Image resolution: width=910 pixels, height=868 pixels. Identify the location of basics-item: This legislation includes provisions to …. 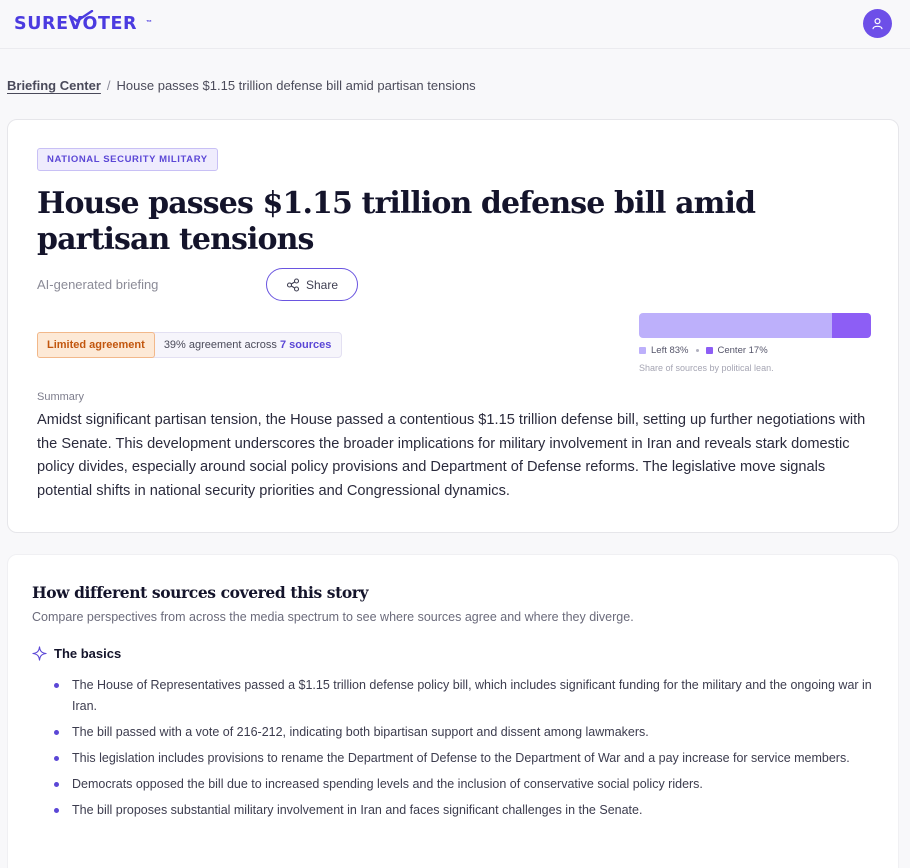
(465, 758).